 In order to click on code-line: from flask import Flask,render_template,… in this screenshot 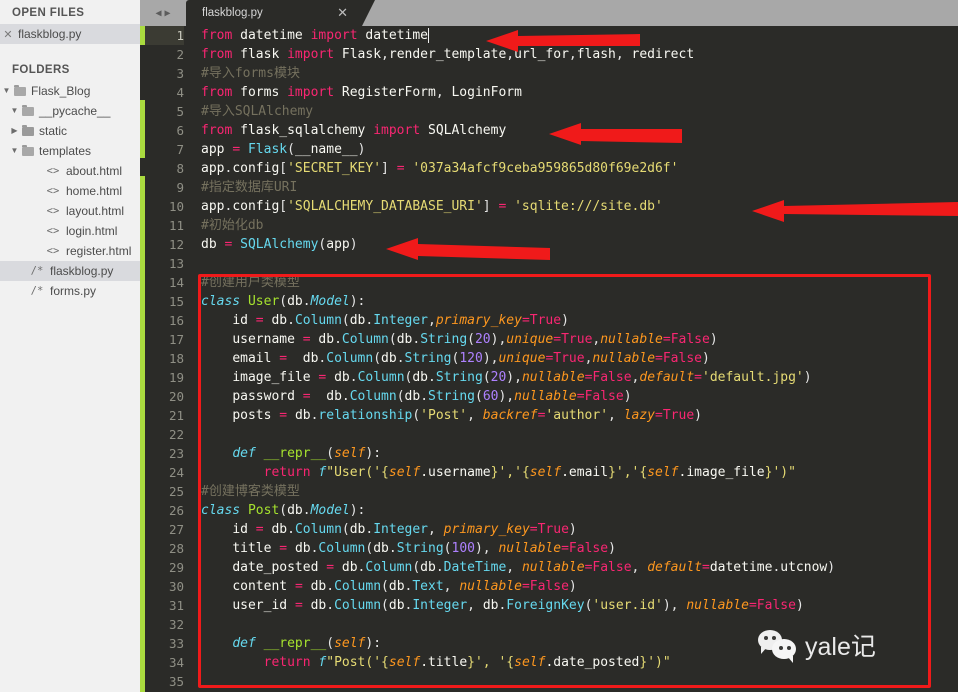, I will do `click(448, 54)`.